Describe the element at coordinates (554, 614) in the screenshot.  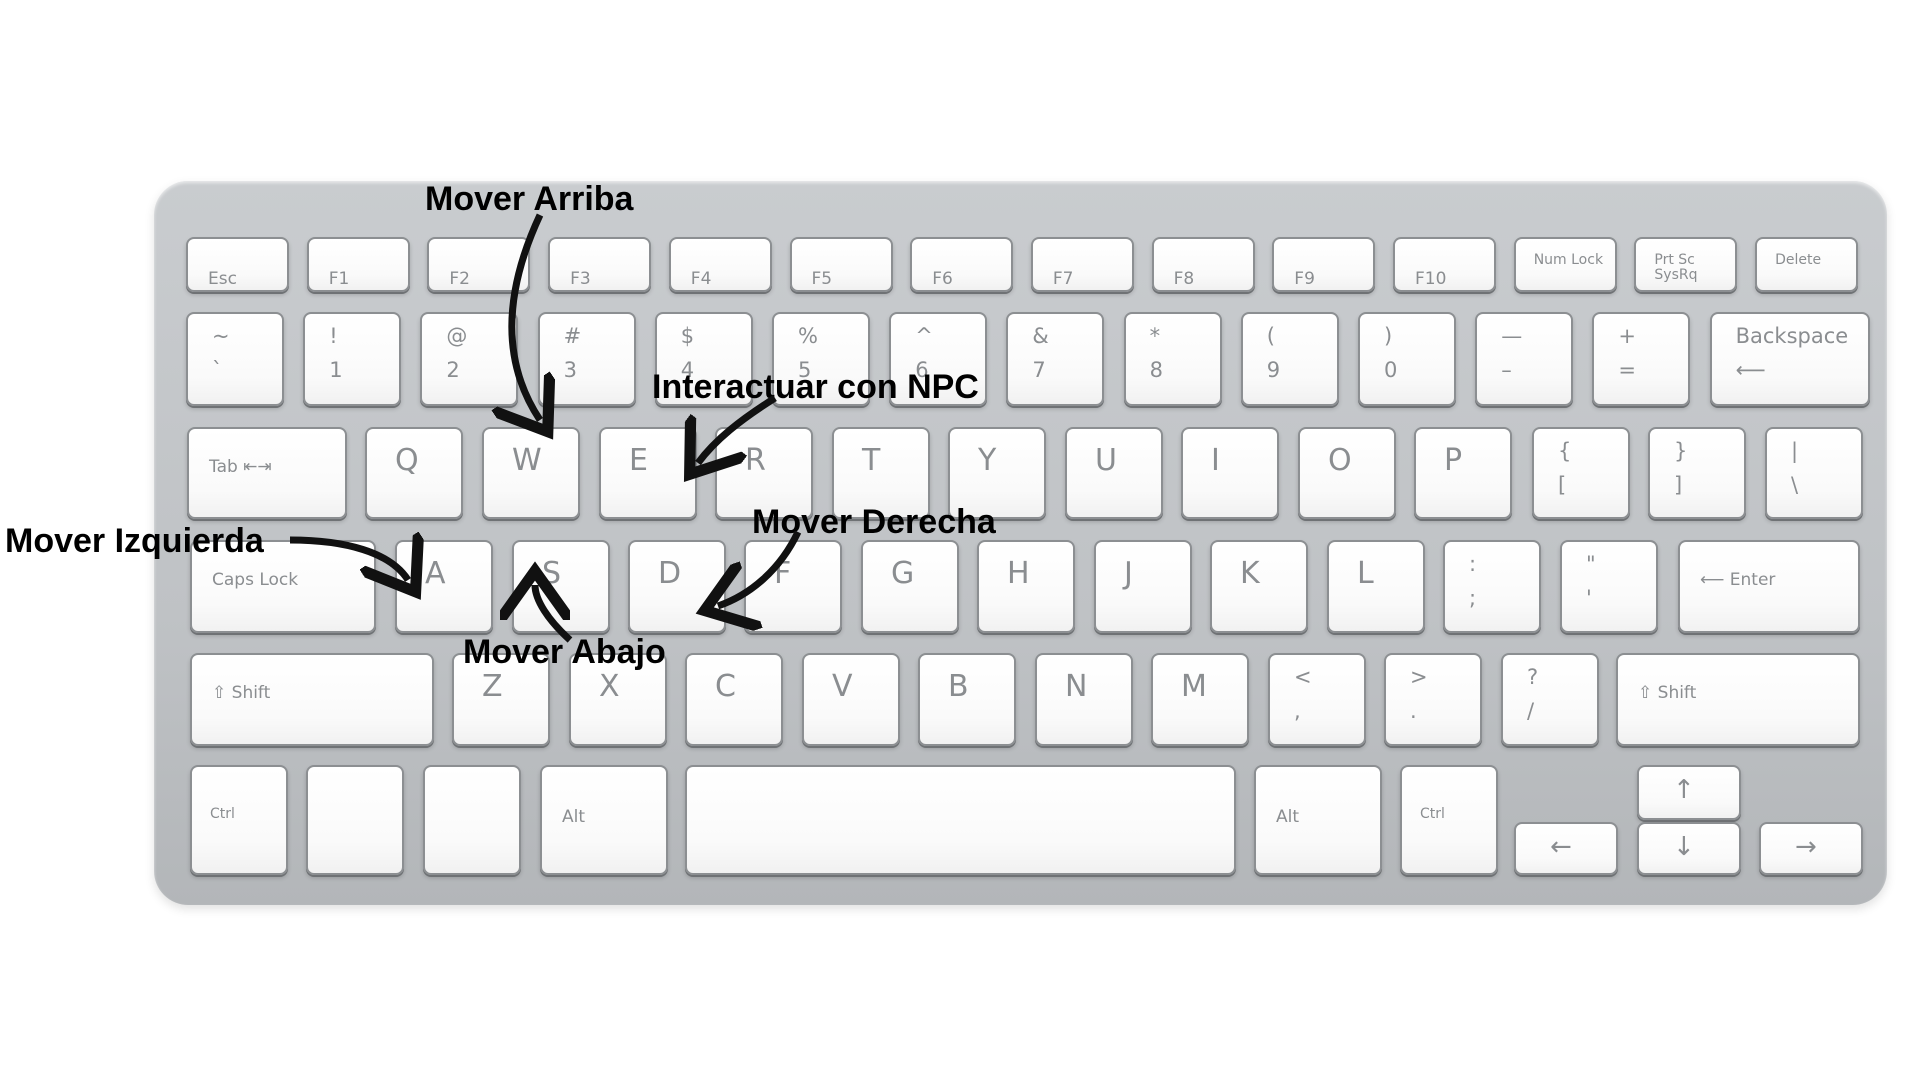
I see `arrow-to-s` at that location.